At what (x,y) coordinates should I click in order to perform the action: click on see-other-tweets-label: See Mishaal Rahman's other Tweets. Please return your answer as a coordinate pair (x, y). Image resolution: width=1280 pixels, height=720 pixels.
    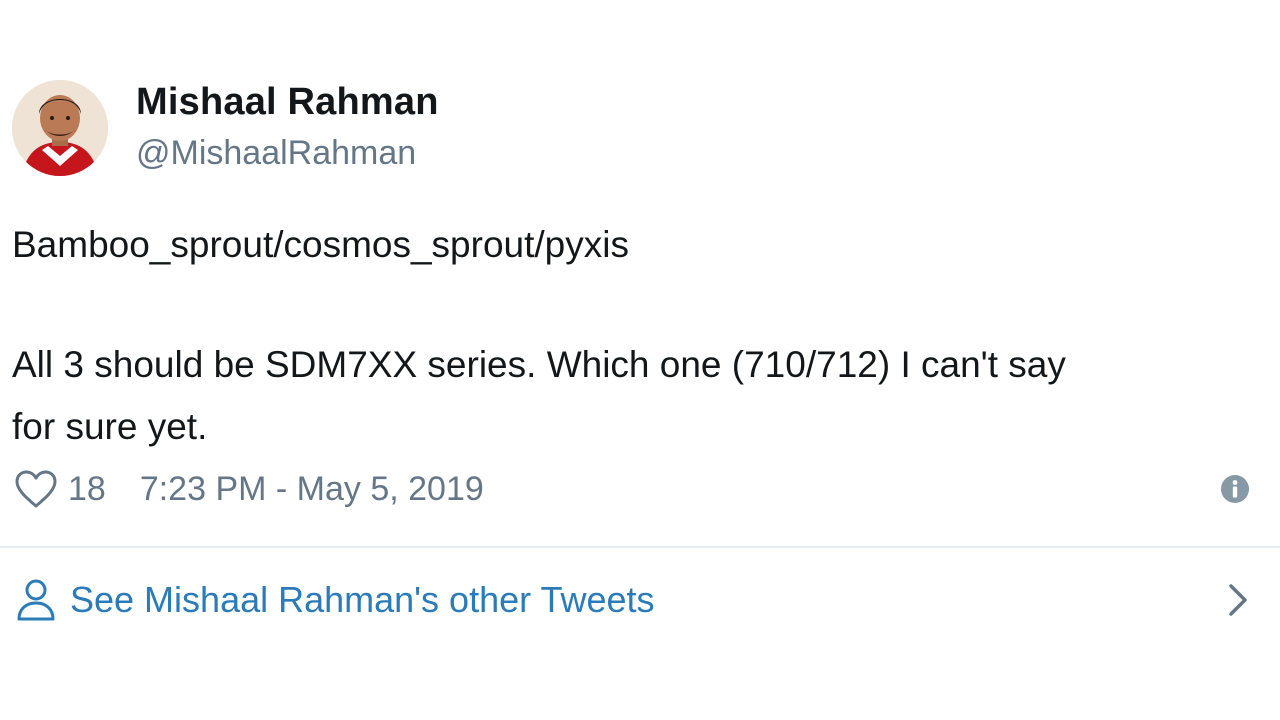
    Looking at the image, I should click on (362, 600).